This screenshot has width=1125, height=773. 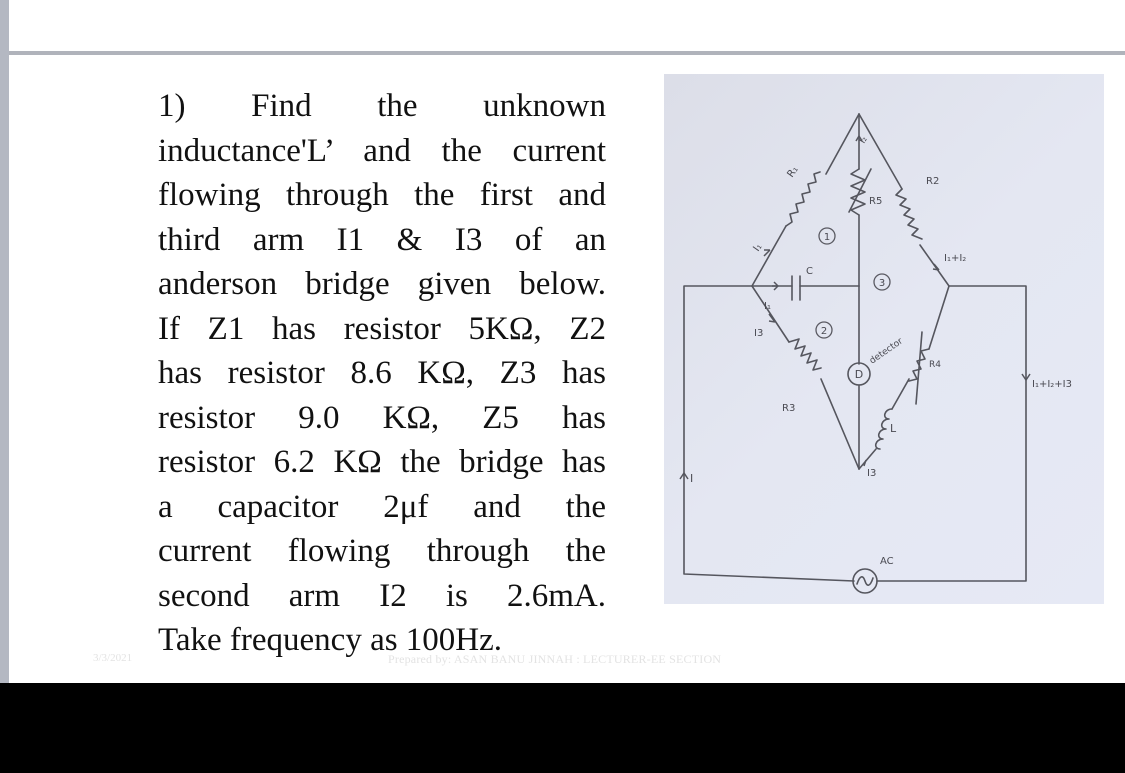 What do you see at coordinates (939, 317) in the screenshot?
I see `wire-c-r4` at bounding box center [939, 317].